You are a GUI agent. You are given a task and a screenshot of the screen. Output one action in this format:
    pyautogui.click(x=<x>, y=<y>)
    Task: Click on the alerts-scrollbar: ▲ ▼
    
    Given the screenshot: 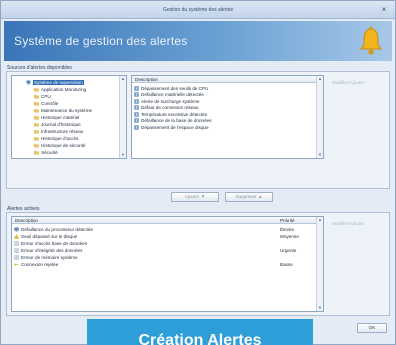 What is the action you would take?
    pyautogui.click(x=319, y=264)
    